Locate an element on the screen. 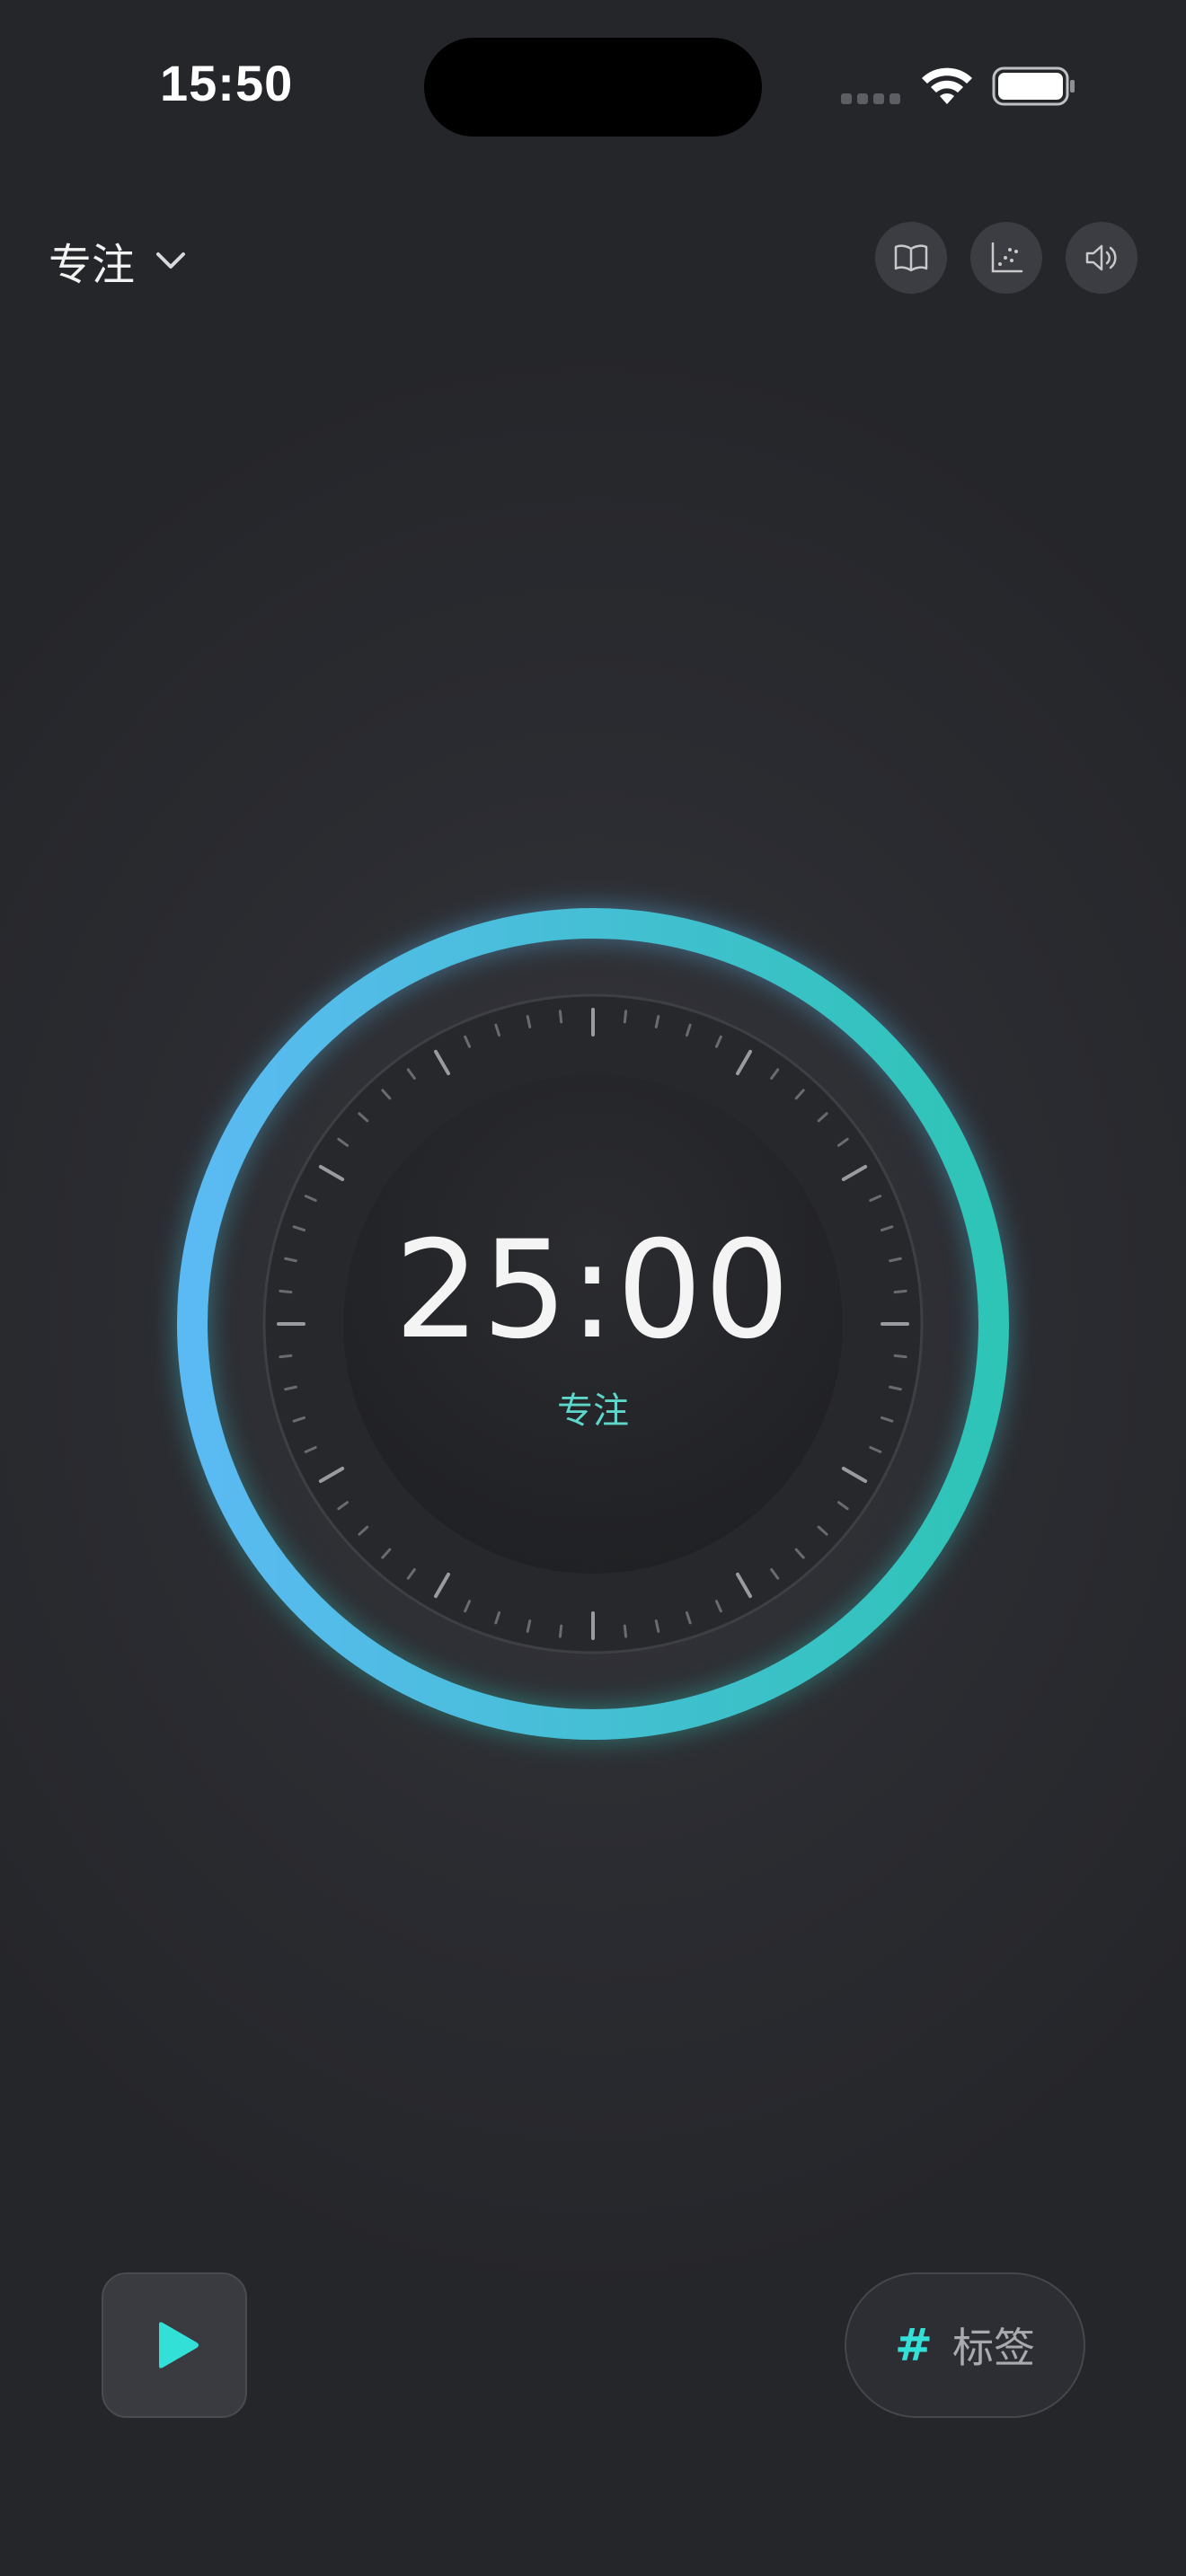 This screenshot has width=1186, height=2576. dynamic-island is located at coordinates (593, 87).